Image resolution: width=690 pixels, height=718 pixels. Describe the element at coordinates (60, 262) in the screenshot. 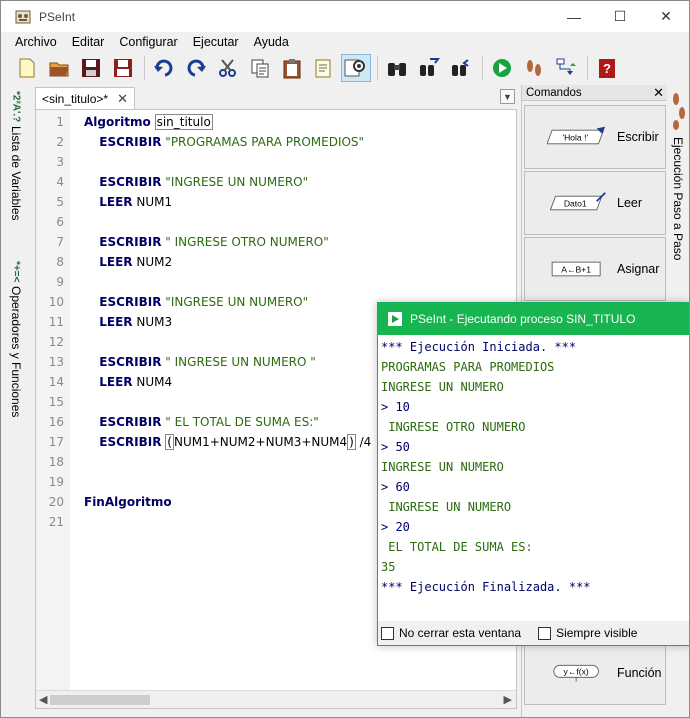

I see `line-number: 8` at that location.